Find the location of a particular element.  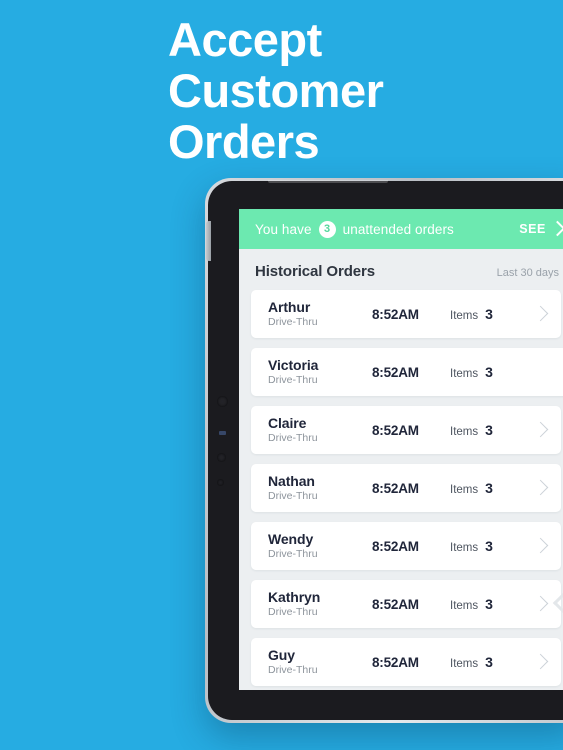

sensor-icon is located at coordinates (221, 457).